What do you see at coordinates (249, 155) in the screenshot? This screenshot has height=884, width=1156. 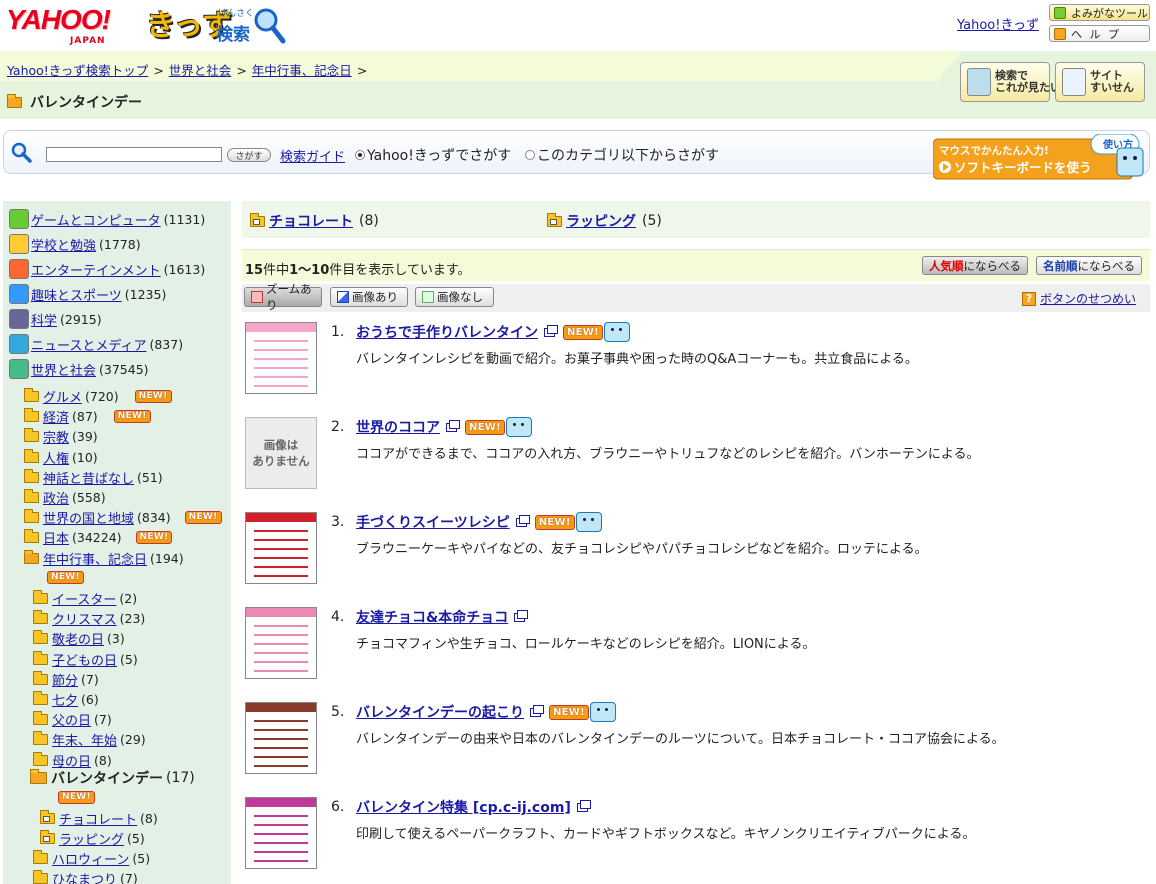 I see `search-button: さがす` at bounding box center [249, 155].